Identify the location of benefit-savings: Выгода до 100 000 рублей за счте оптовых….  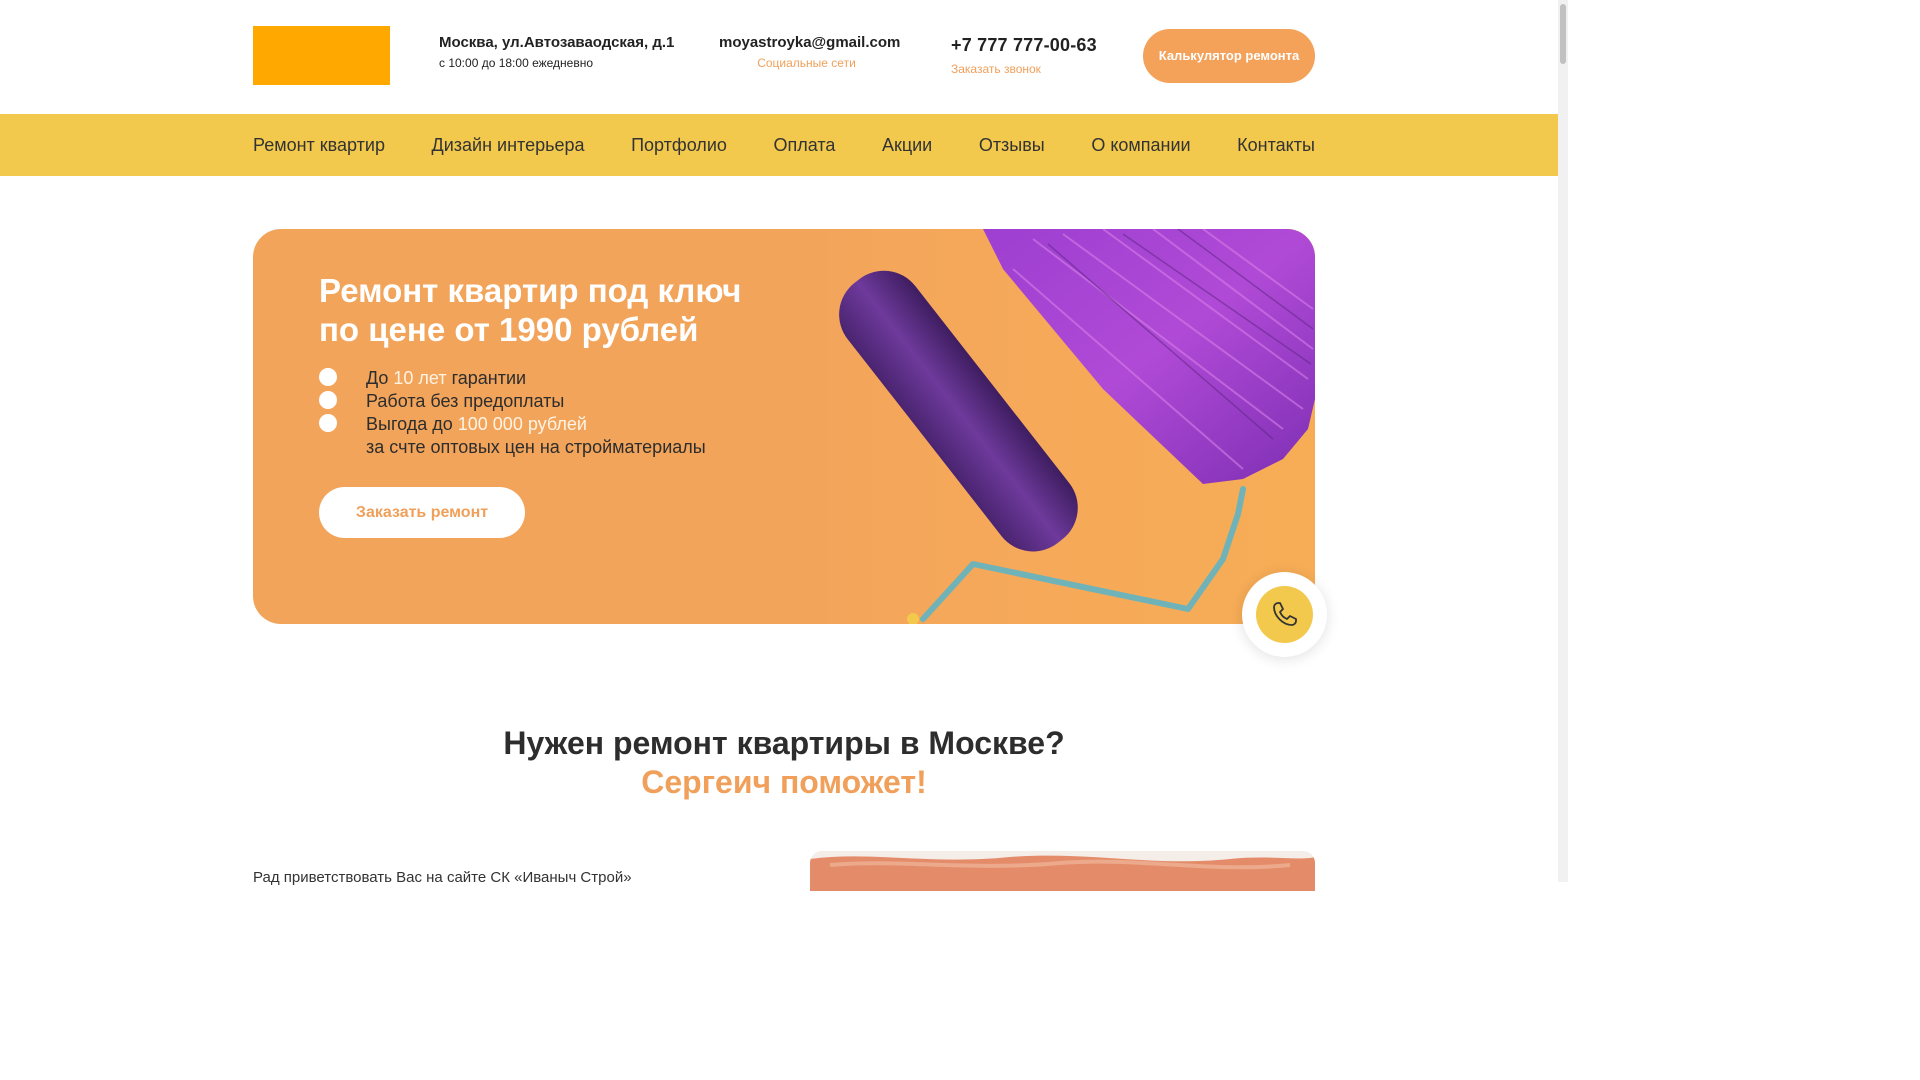
(512, 436).